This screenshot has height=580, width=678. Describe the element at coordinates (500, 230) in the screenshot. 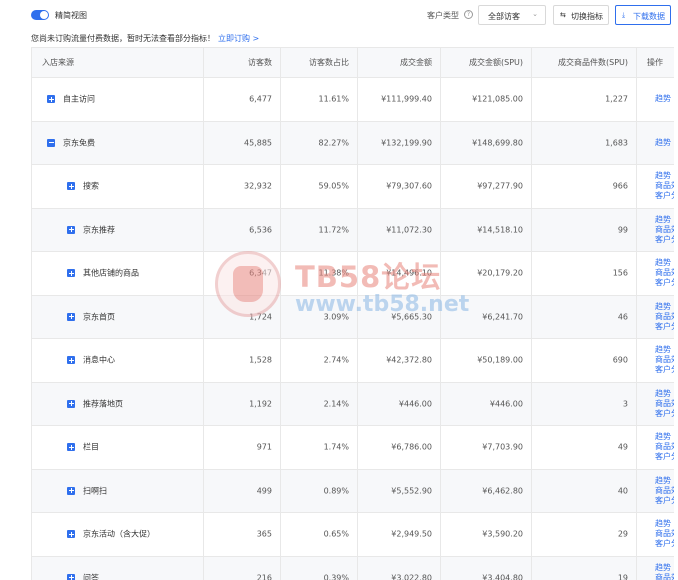

I see `amount-spu-value: ¥14,518.10` at that location.